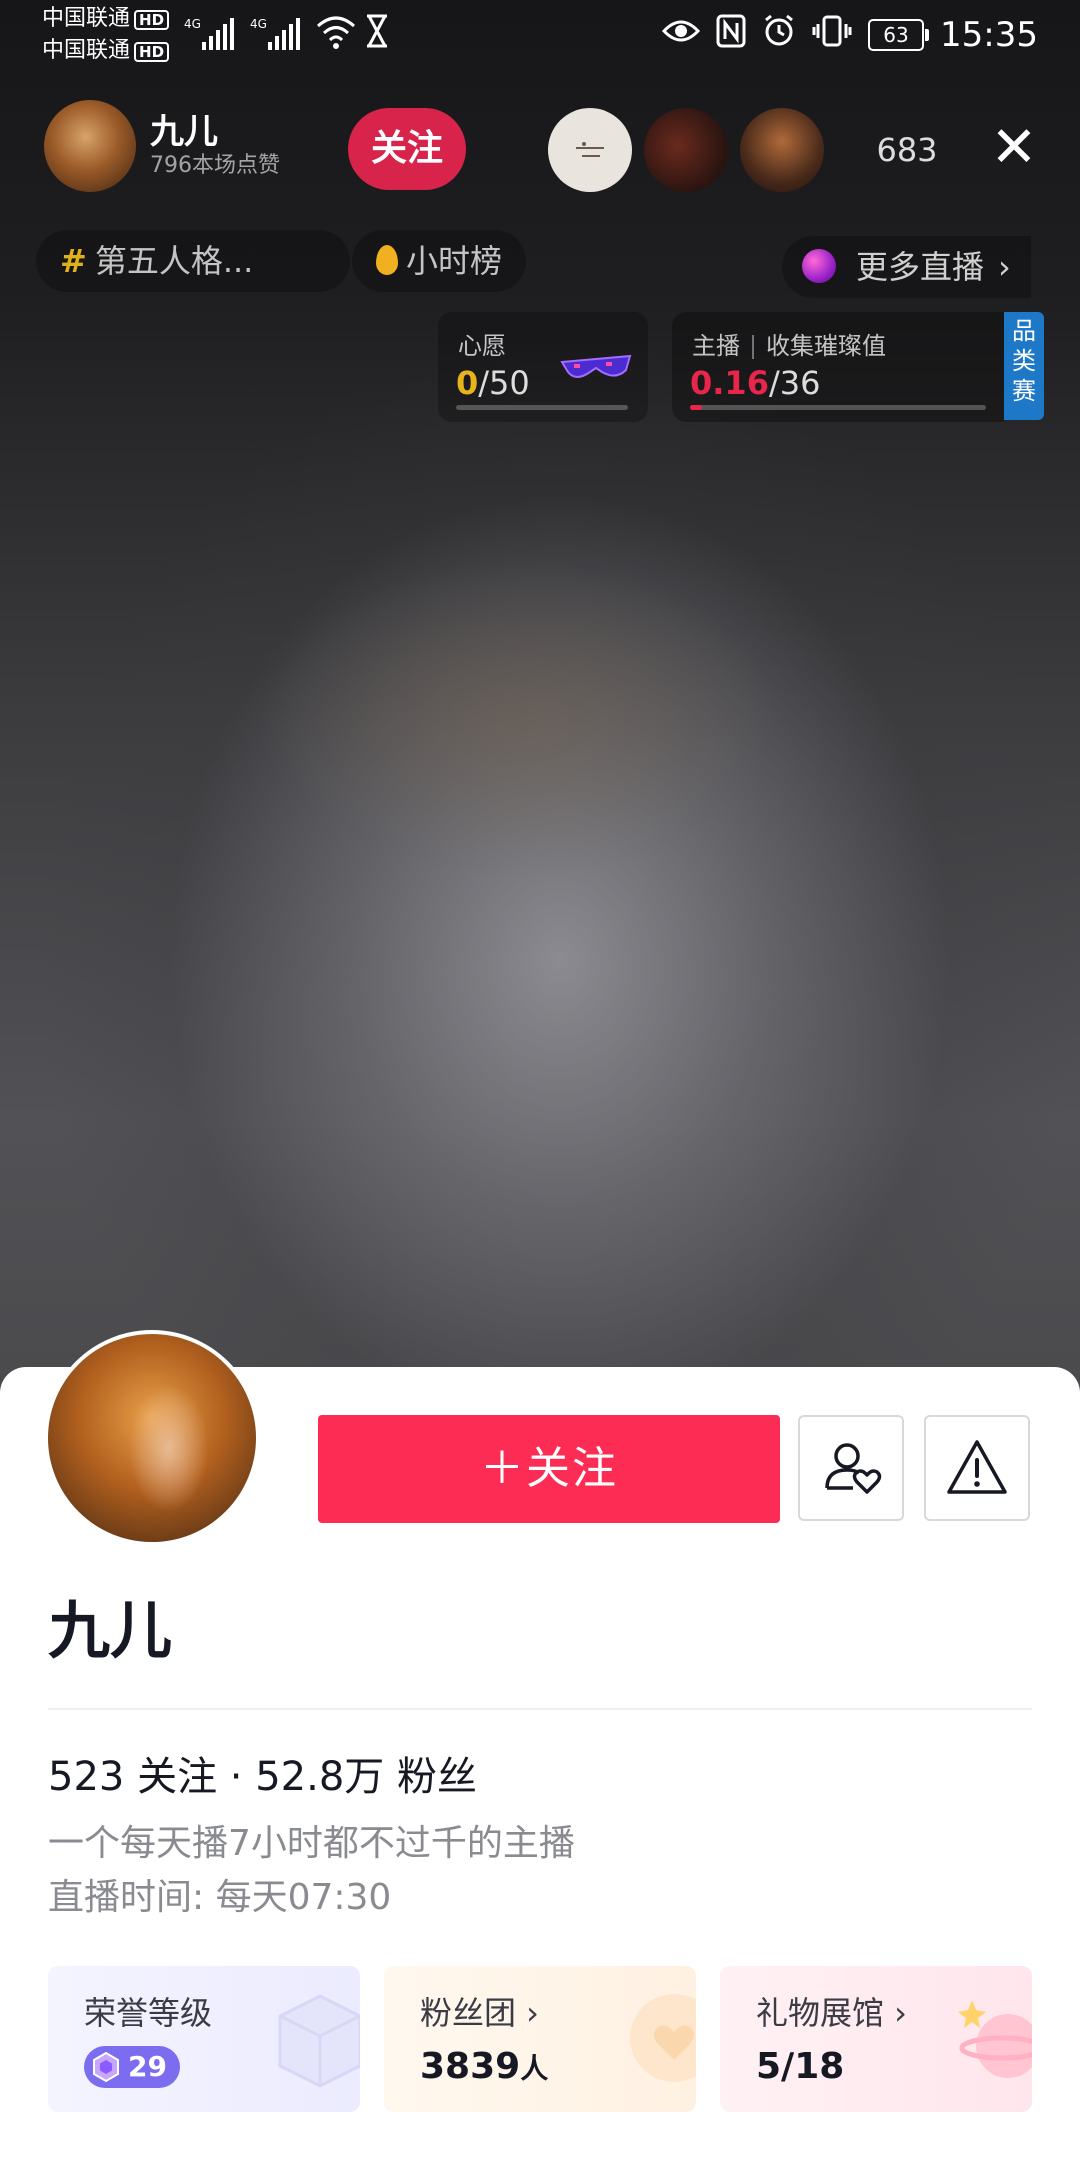 The image size is (1080, 2160). I want to click on collect-card: 主播 收集璀璨值 0.16/36, so click(838, 367).